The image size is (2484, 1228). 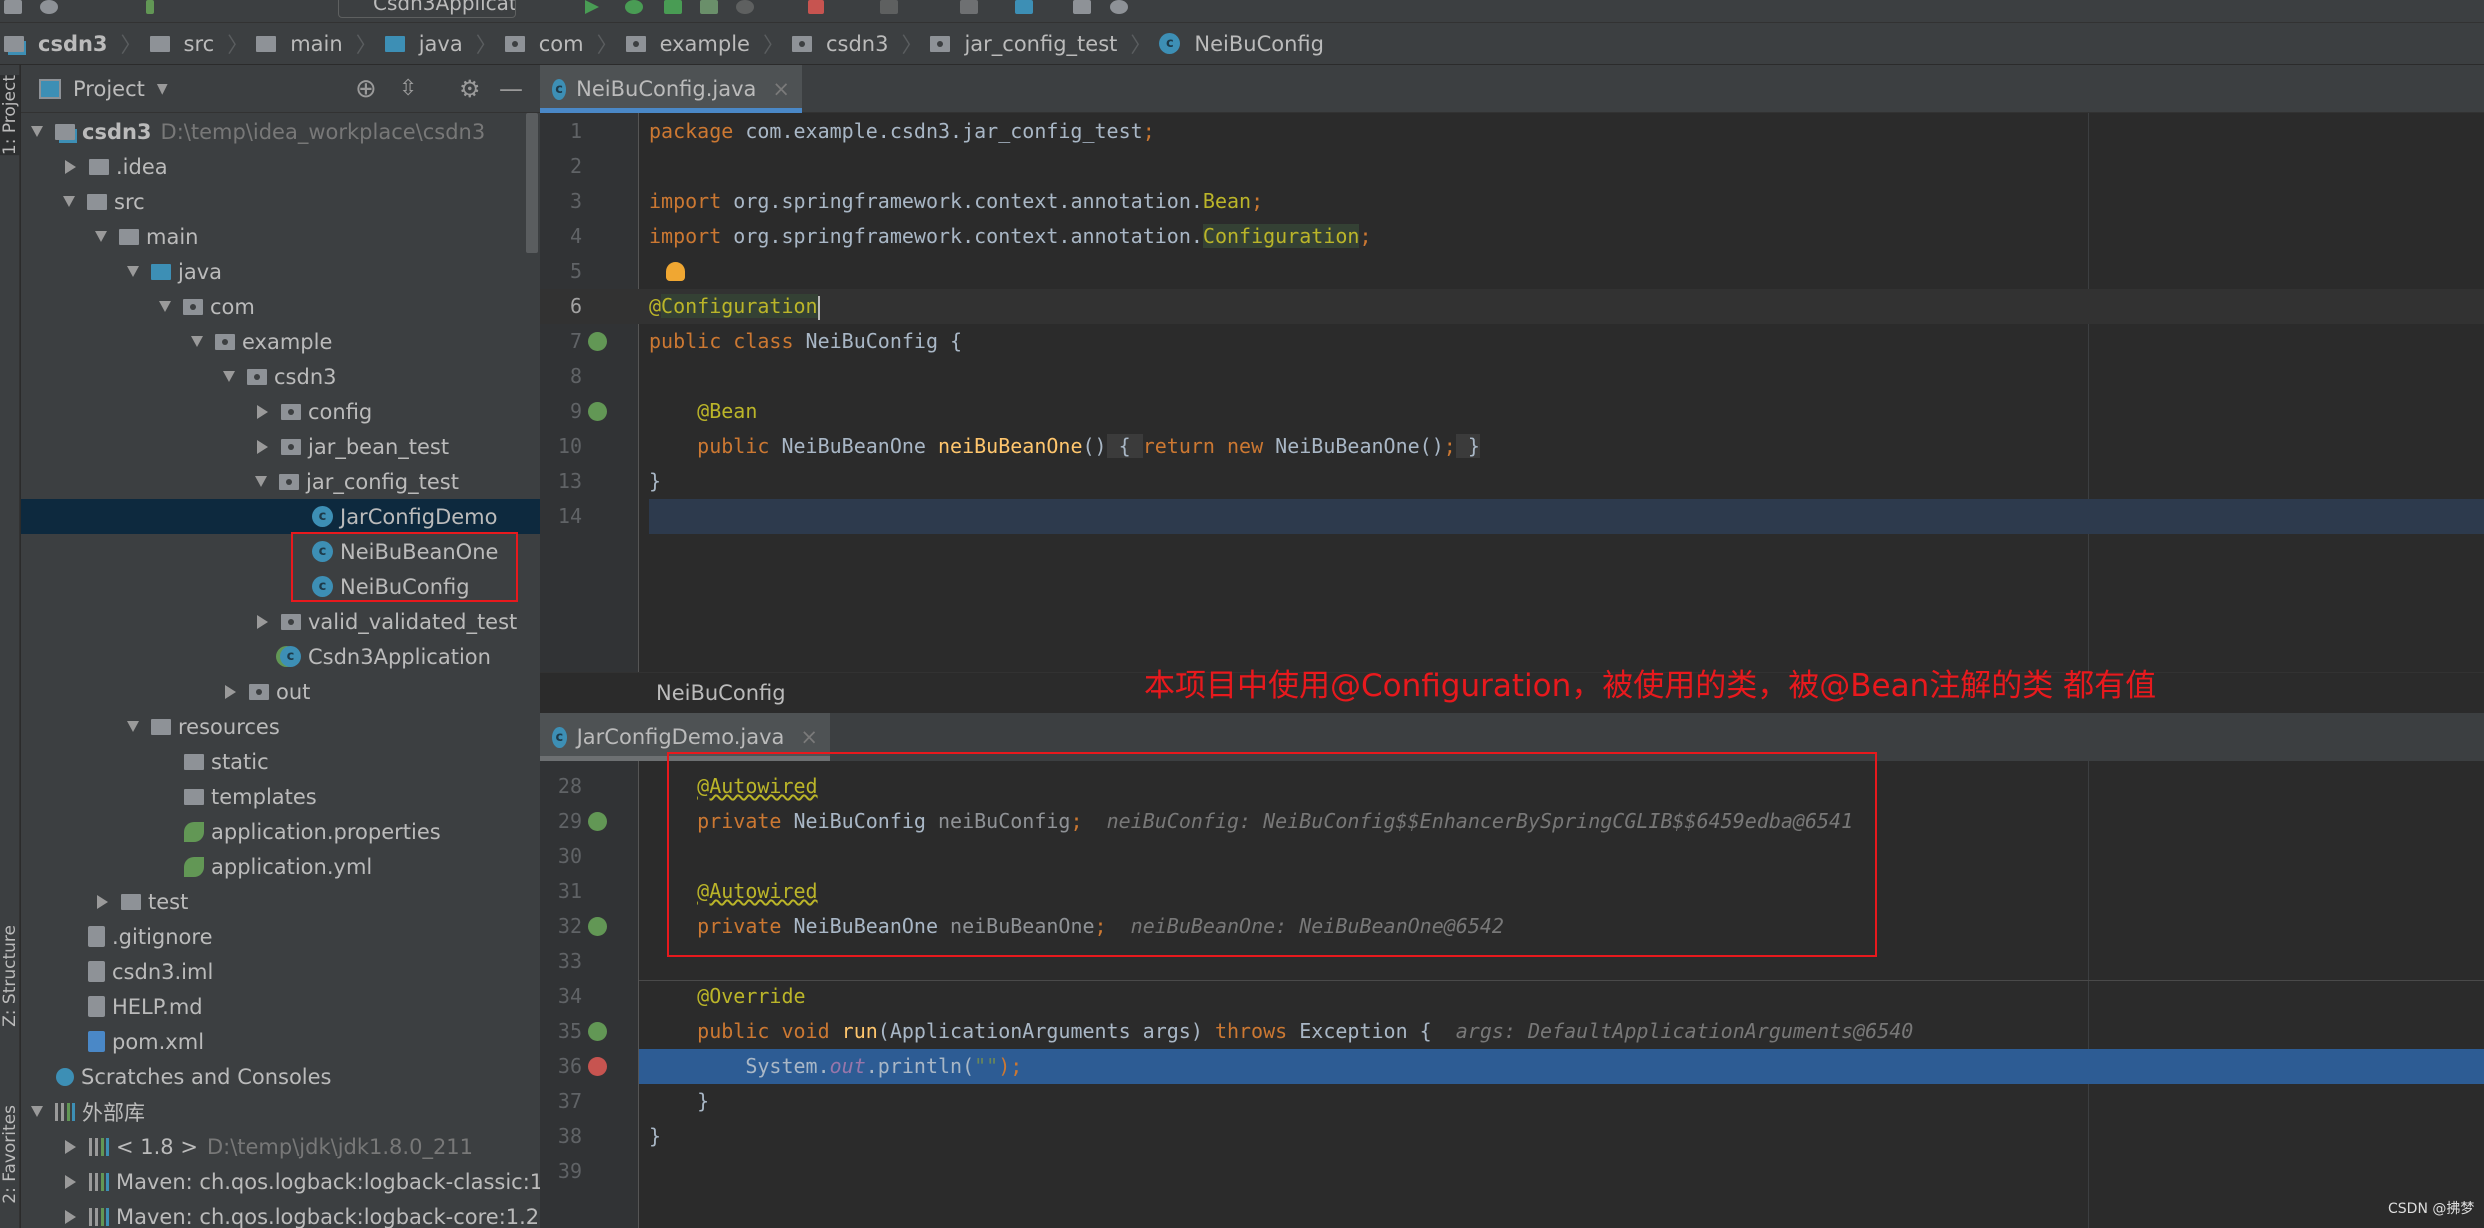 What do you see at coordinates (280, 761) in the screenshot?
I see `tree-item-static: static` at bounding box center [280, 761].